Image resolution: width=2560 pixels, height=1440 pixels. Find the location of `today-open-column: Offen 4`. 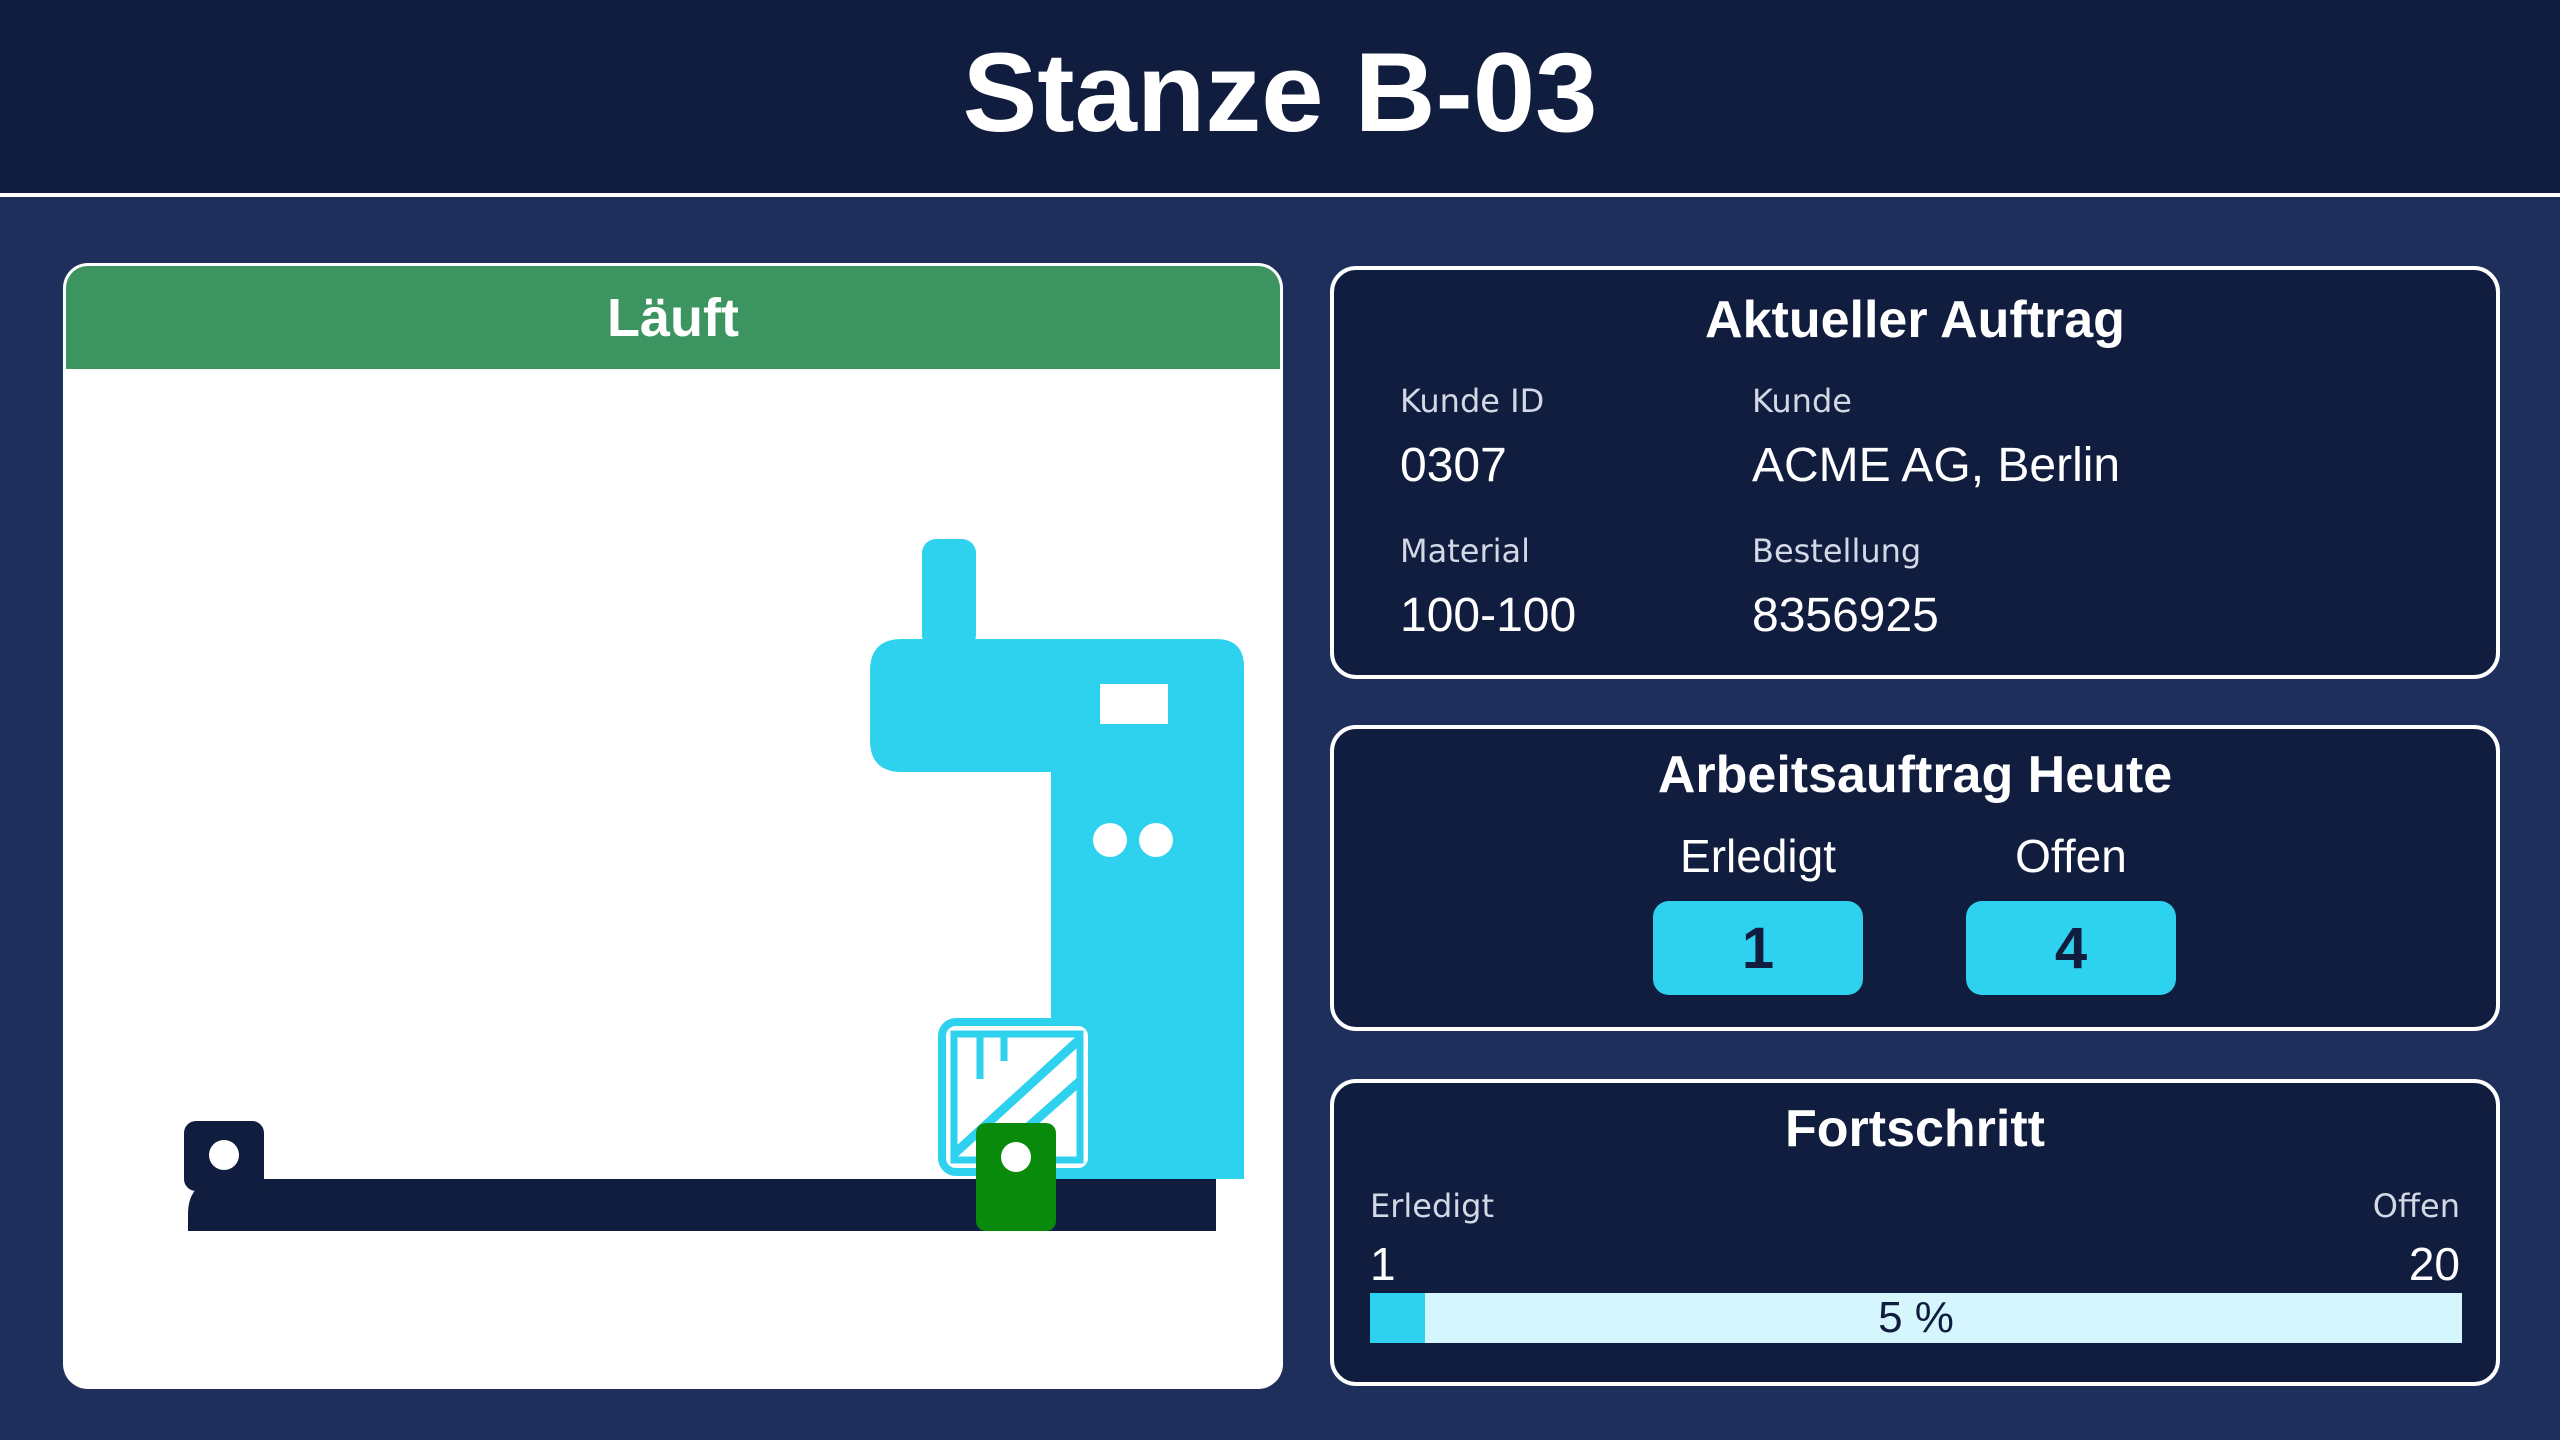

today-open-column: Offen 4 is located at coordinates (2071, 912).